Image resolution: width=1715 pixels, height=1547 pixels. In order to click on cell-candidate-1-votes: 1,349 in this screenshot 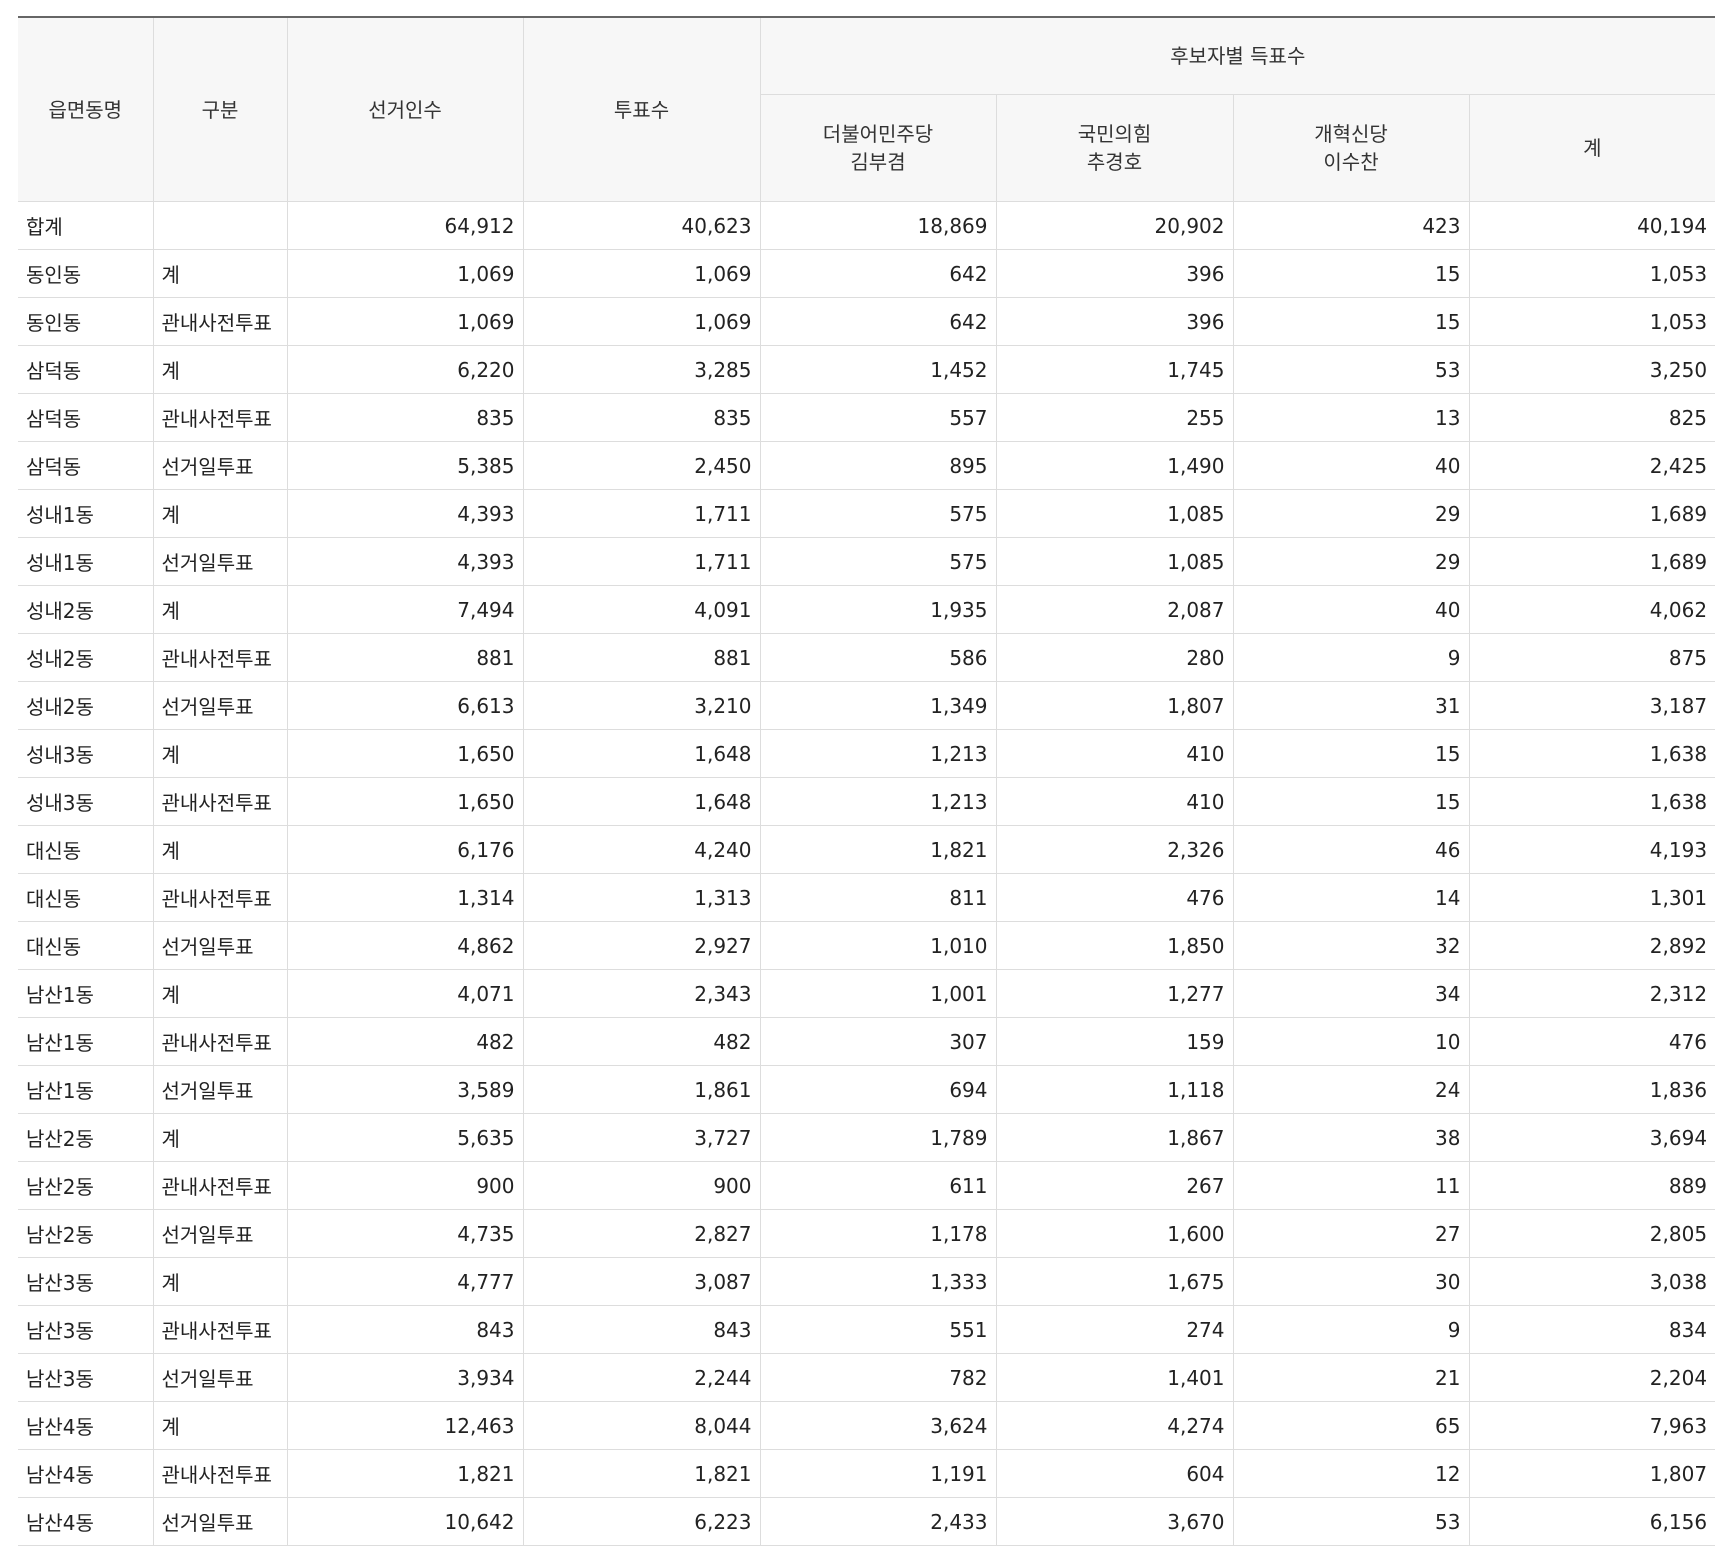, I will do `click(878, 705)`.